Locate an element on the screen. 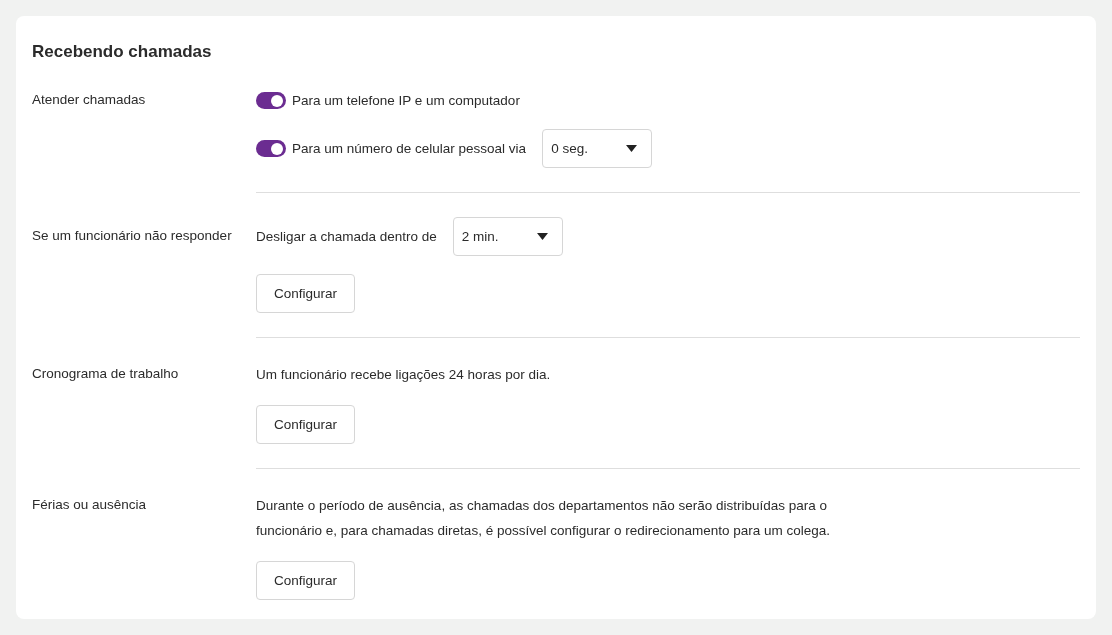 This screenshot has height=635, width=1112. toggle-label: Para um número de celular pessoal via is located at coordinates (409, 149).